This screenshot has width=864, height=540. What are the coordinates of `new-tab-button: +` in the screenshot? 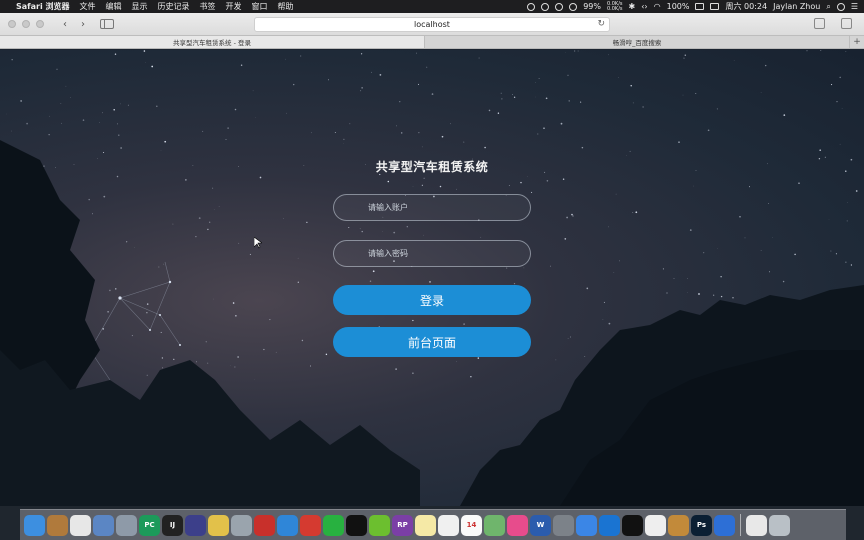 It's located at (857, 42).